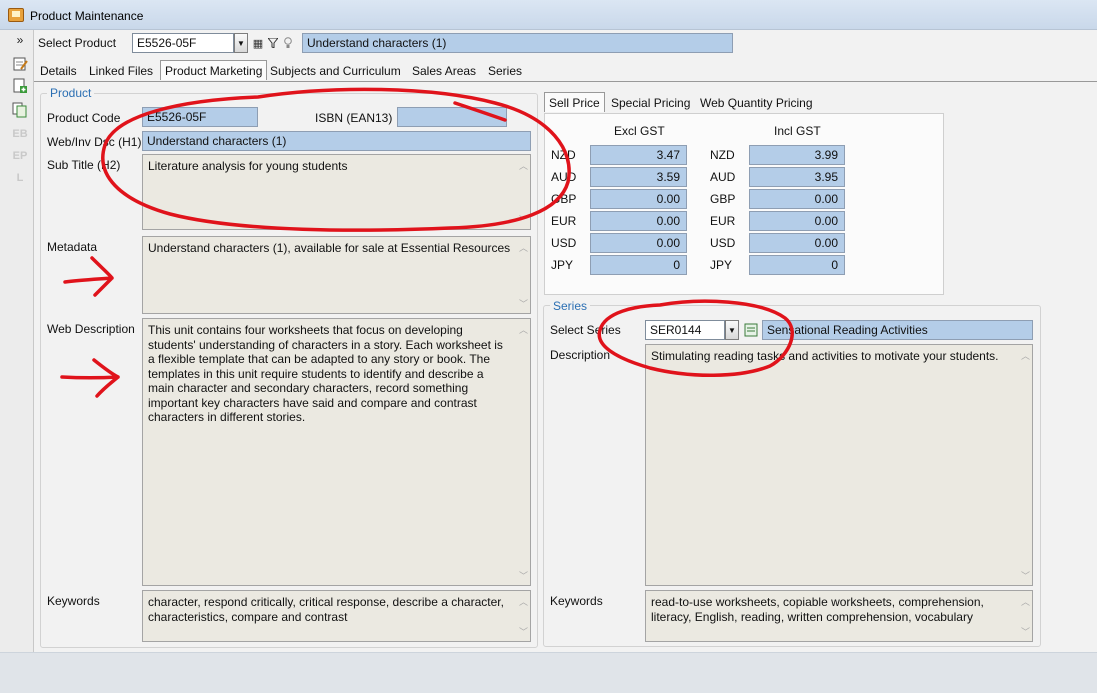 The height and width of the screenshot is (693, 1097). Describe the element at coordinates (20, 86) in the screenshot. I see `add-document-icon` at that location.